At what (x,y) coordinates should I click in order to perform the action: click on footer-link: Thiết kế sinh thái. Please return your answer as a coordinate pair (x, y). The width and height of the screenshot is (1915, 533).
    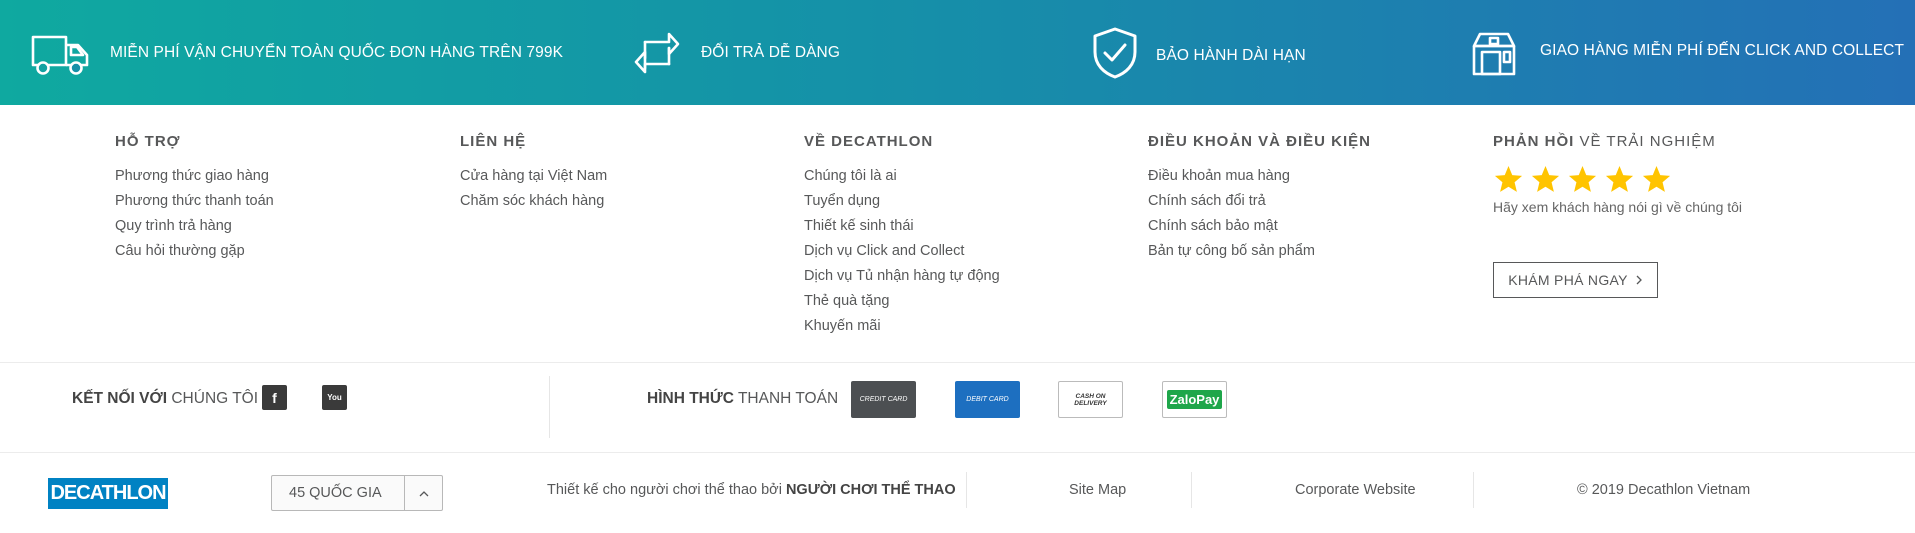
    Looking at the image, I should click on (902, 226).